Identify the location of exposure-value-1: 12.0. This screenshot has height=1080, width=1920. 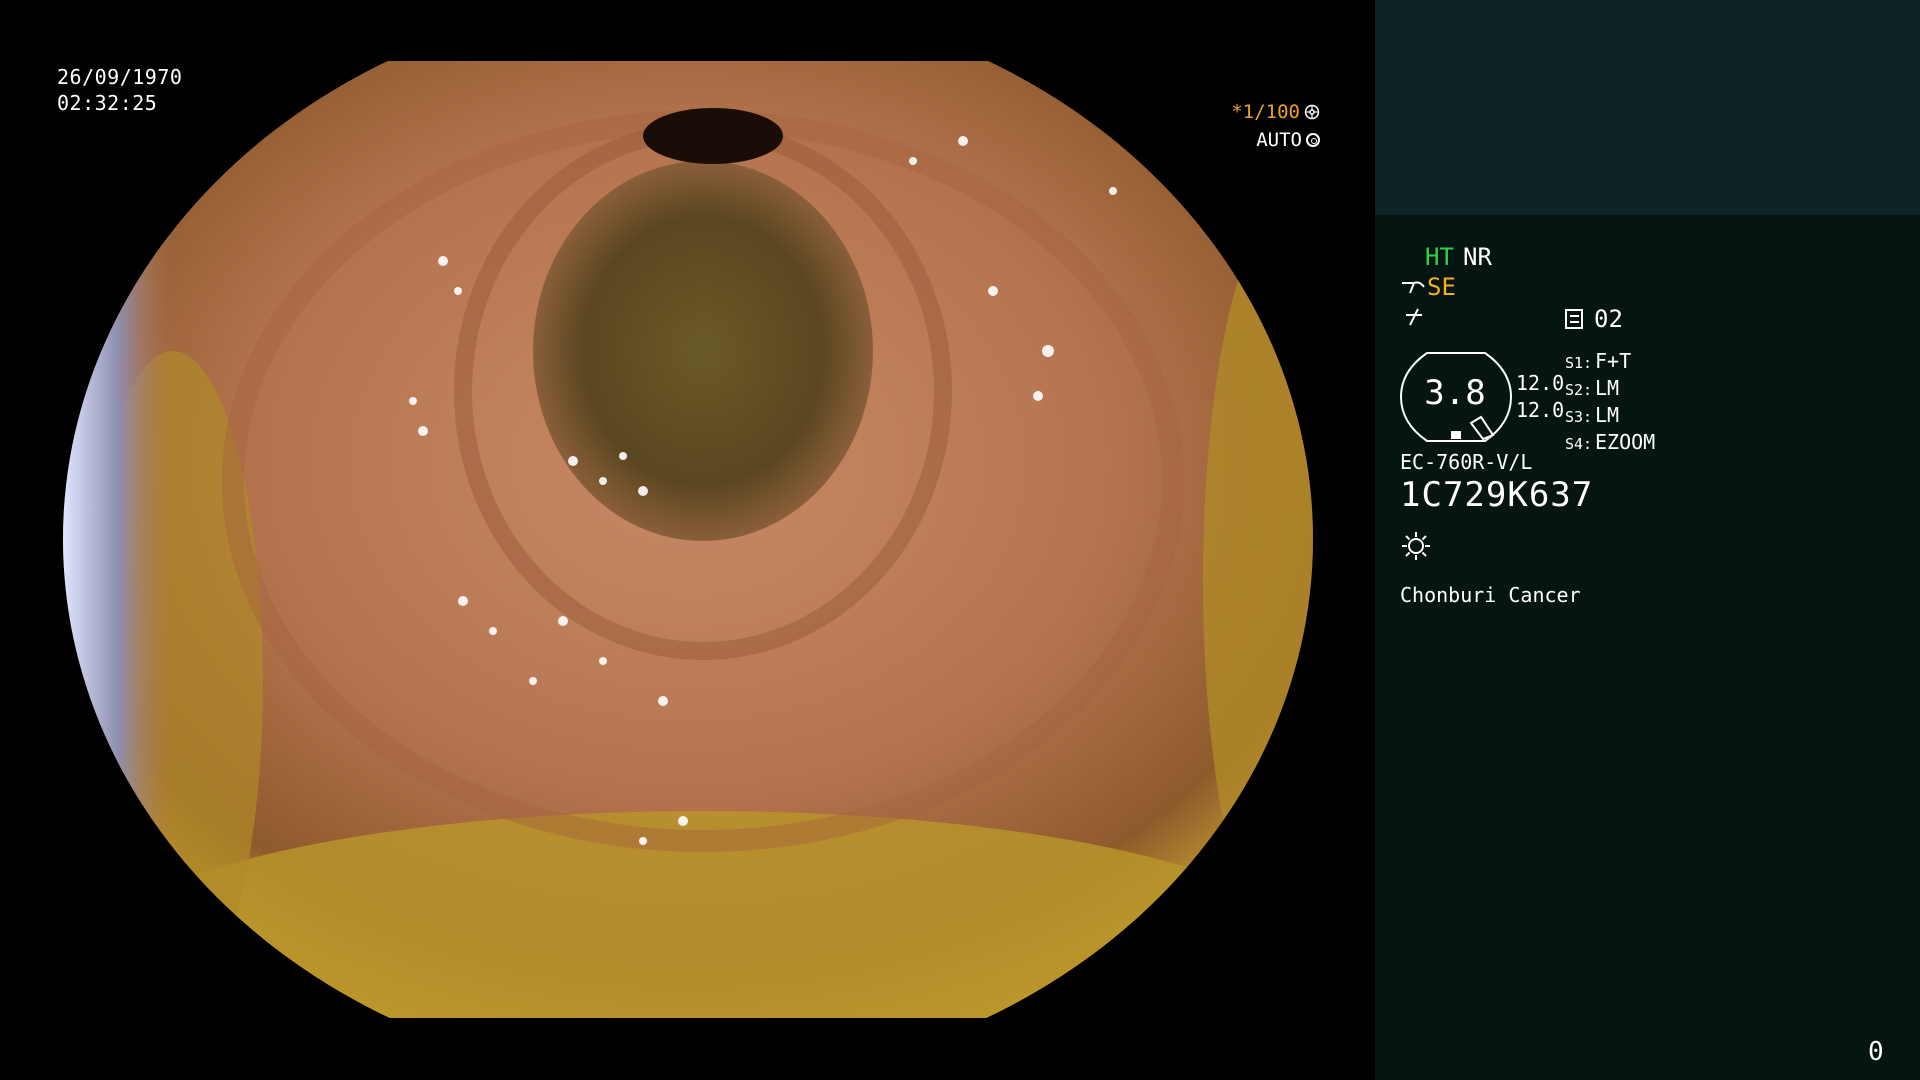
(1540, 383).